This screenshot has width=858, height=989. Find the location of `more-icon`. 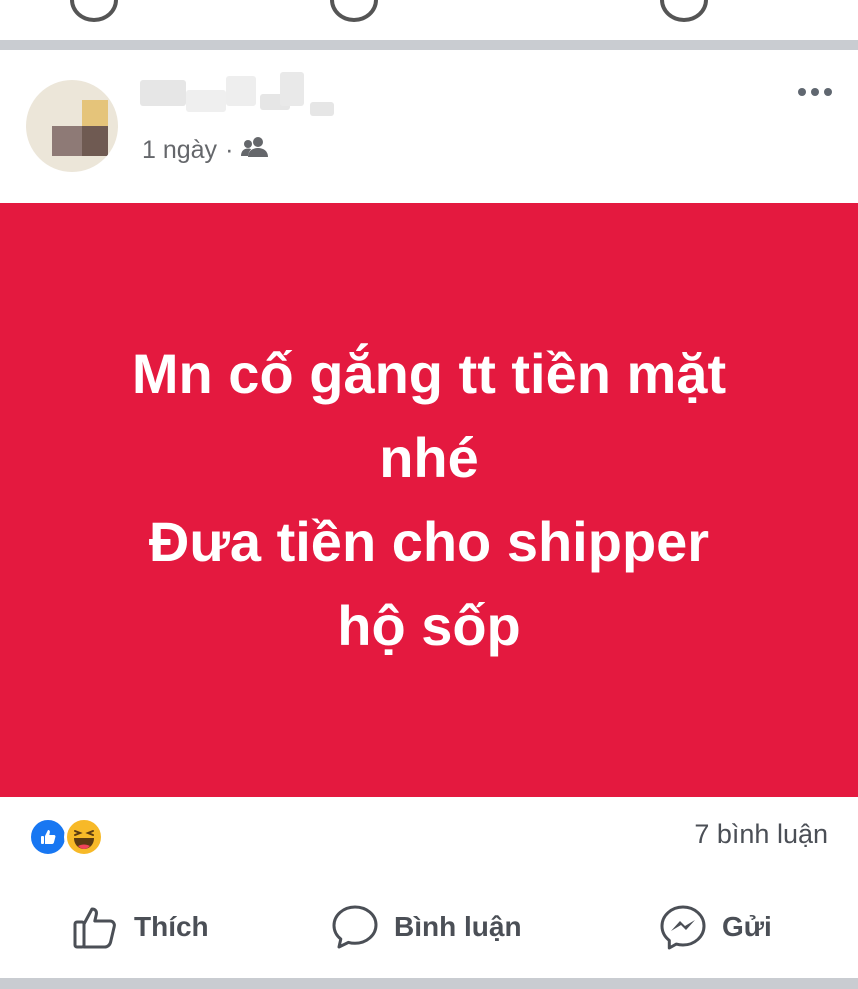

more-icon is located at coordinates (815, 92).